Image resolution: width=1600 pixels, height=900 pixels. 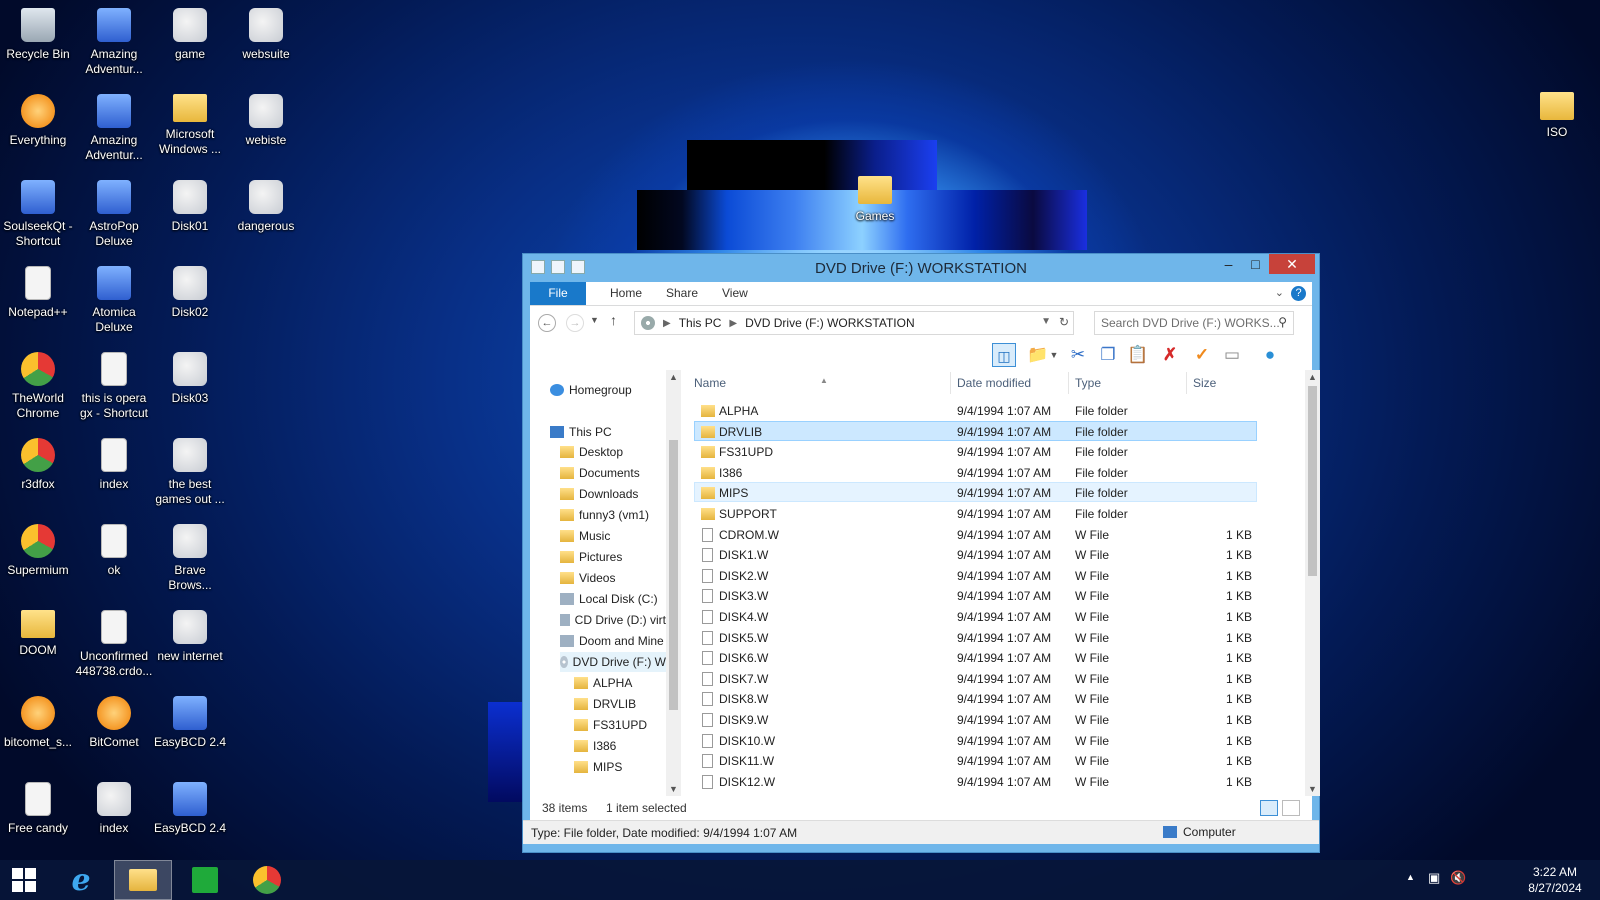 I want to click on desktop-icon: websuite, so click(x=266, y=33).